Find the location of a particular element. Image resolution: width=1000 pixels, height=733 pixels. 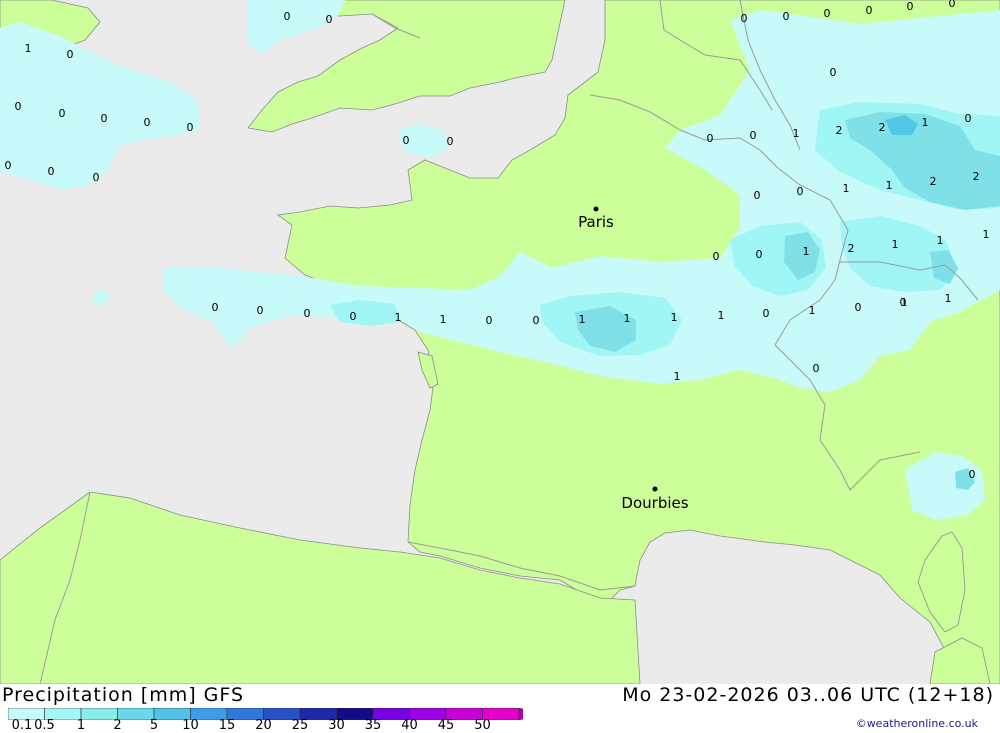

scale-tick-label: 1 is located at coordinates (81, 725).